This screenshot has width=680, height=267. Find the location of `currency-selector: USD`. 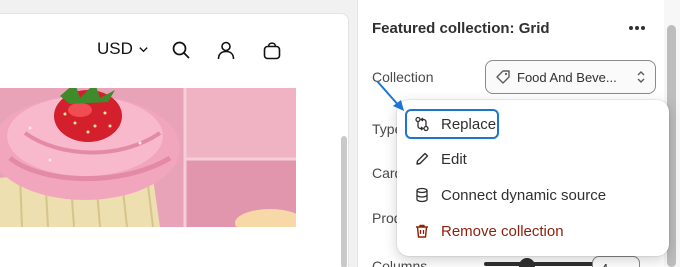

currency-selector: USD is located at coordinates (123, 49).